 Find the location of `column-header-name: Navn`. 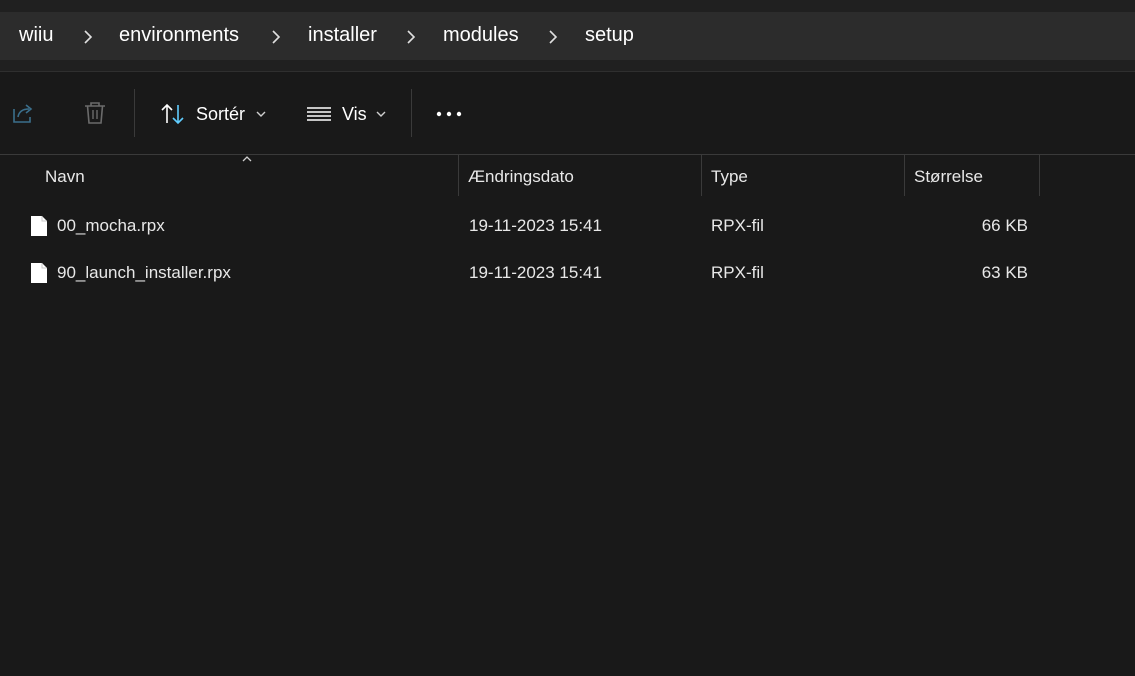

column-header-name: Navn is located at coordinates (65, 177).